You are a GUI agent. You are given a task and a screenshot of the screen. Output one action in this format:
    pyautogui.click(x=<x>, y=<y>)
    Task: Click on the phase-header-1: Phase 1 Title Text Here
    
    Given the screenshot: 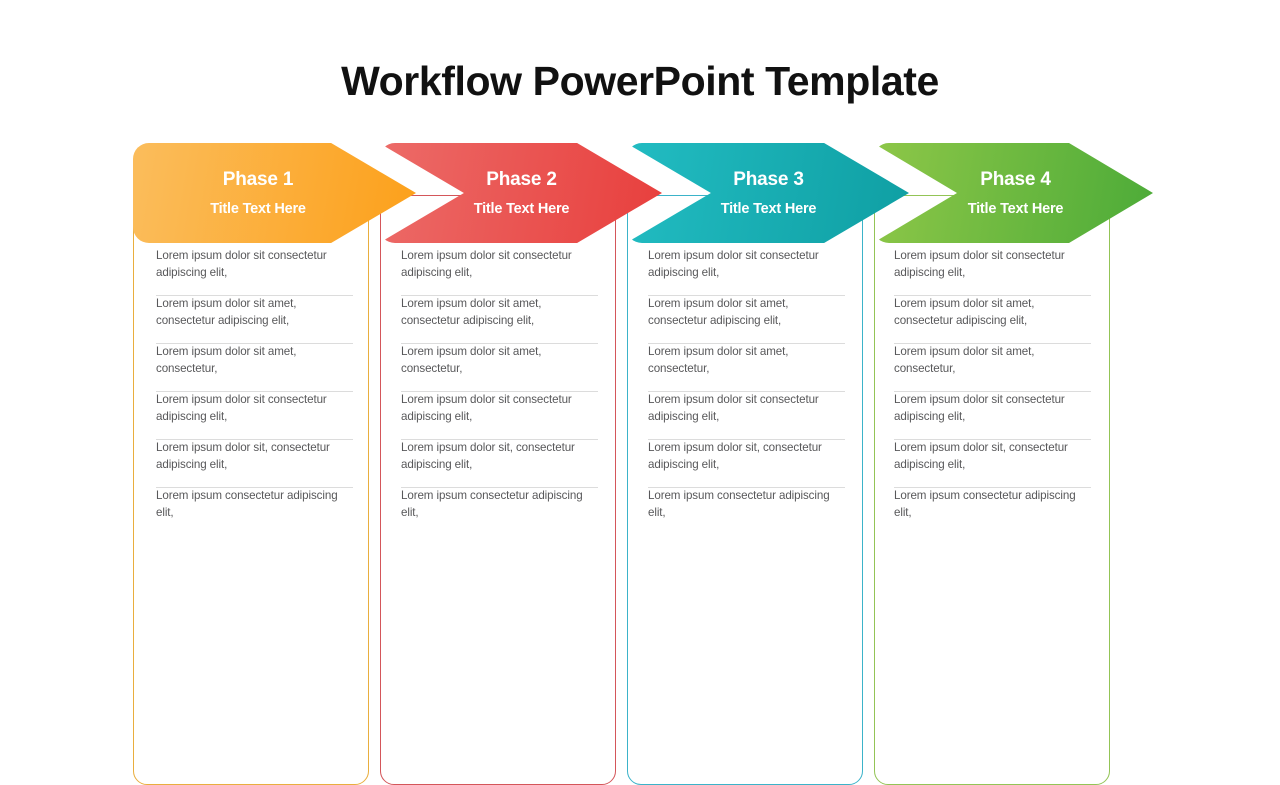 What is the action you would take?
    pyautogui.click(x=274, y=193)
    